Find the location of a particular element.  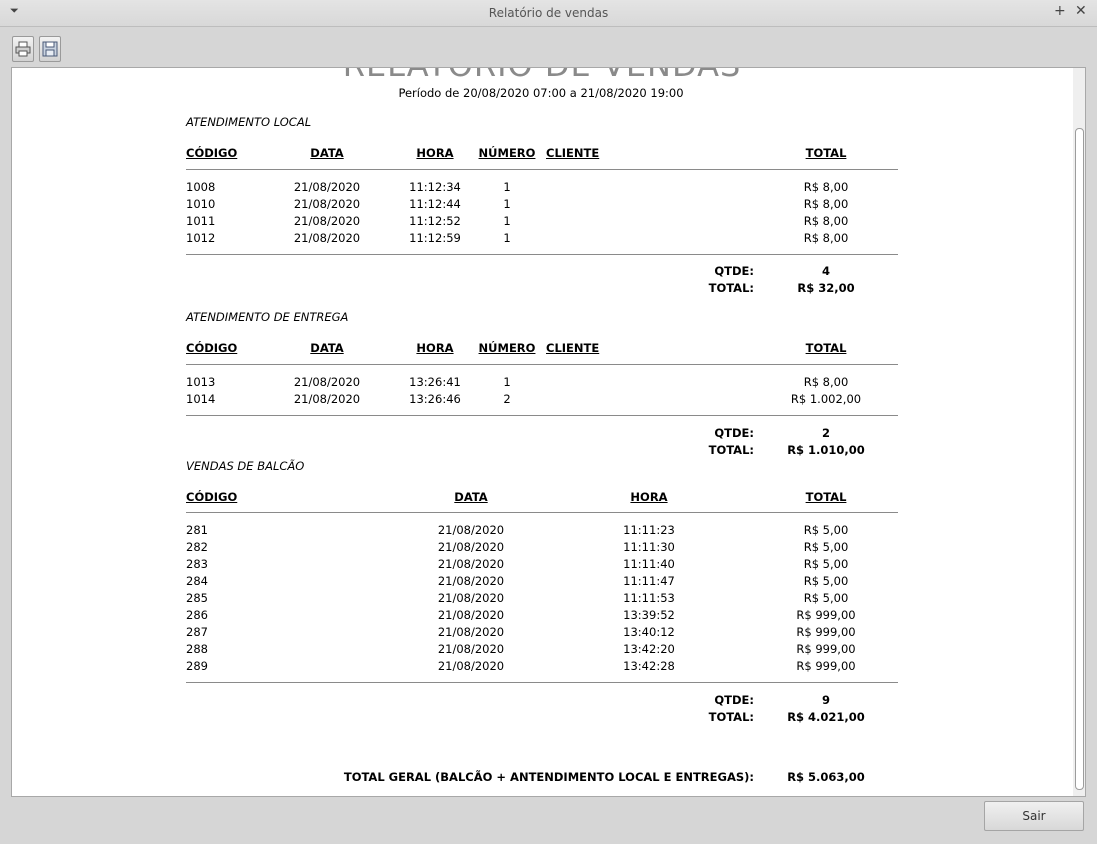

print-button is located at coordinates (23, 49).